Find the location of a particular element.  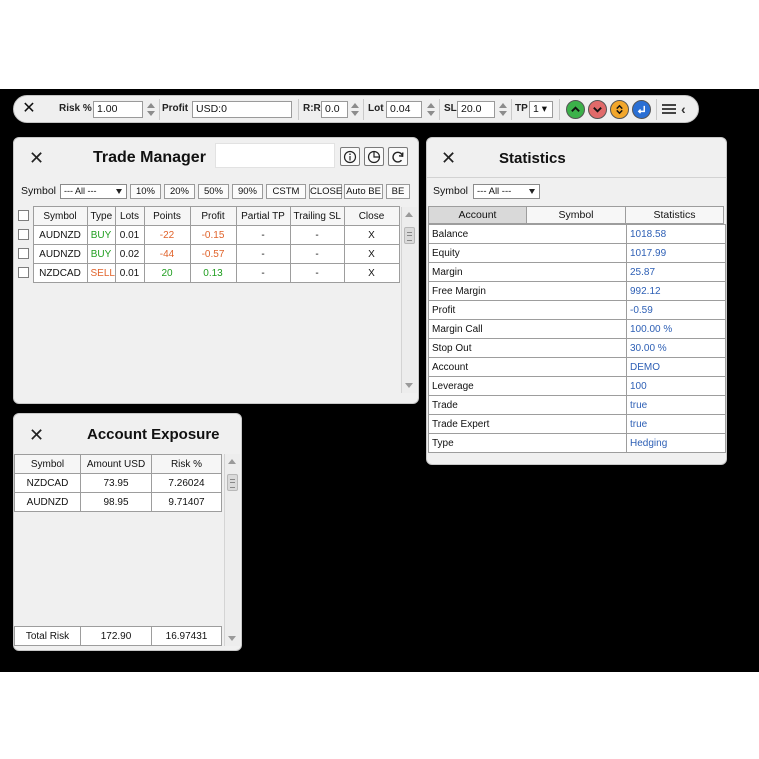

tp-select: 1 ▾ is located at coordinates (541, 109).